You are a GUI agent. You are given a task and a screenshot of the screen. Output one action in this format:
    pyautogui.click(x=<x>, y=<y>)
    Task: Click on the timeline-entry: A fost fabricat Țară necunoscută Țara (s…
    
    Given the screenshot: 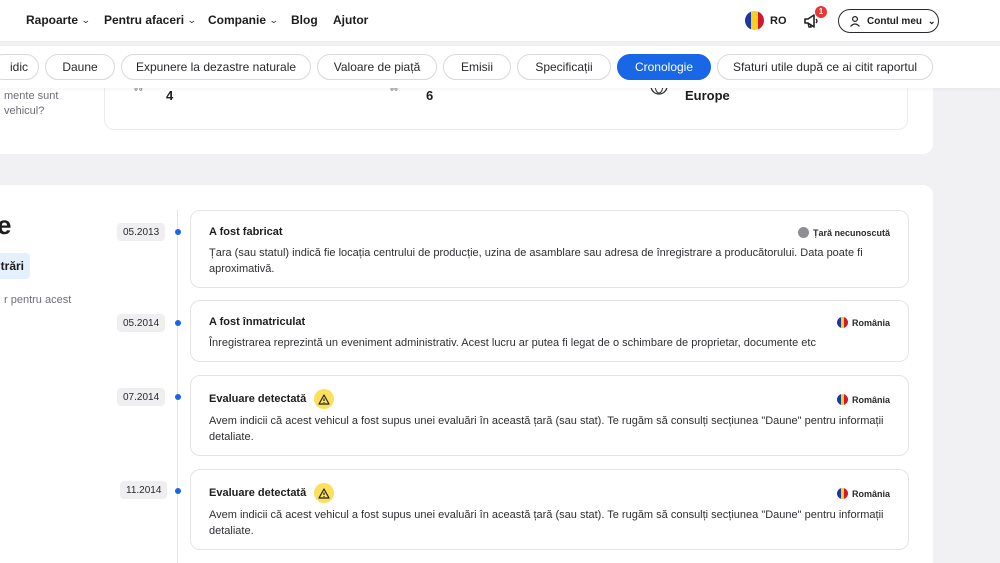 What is the action you would take?
    pyautogui.click(x=549, y=249)
    